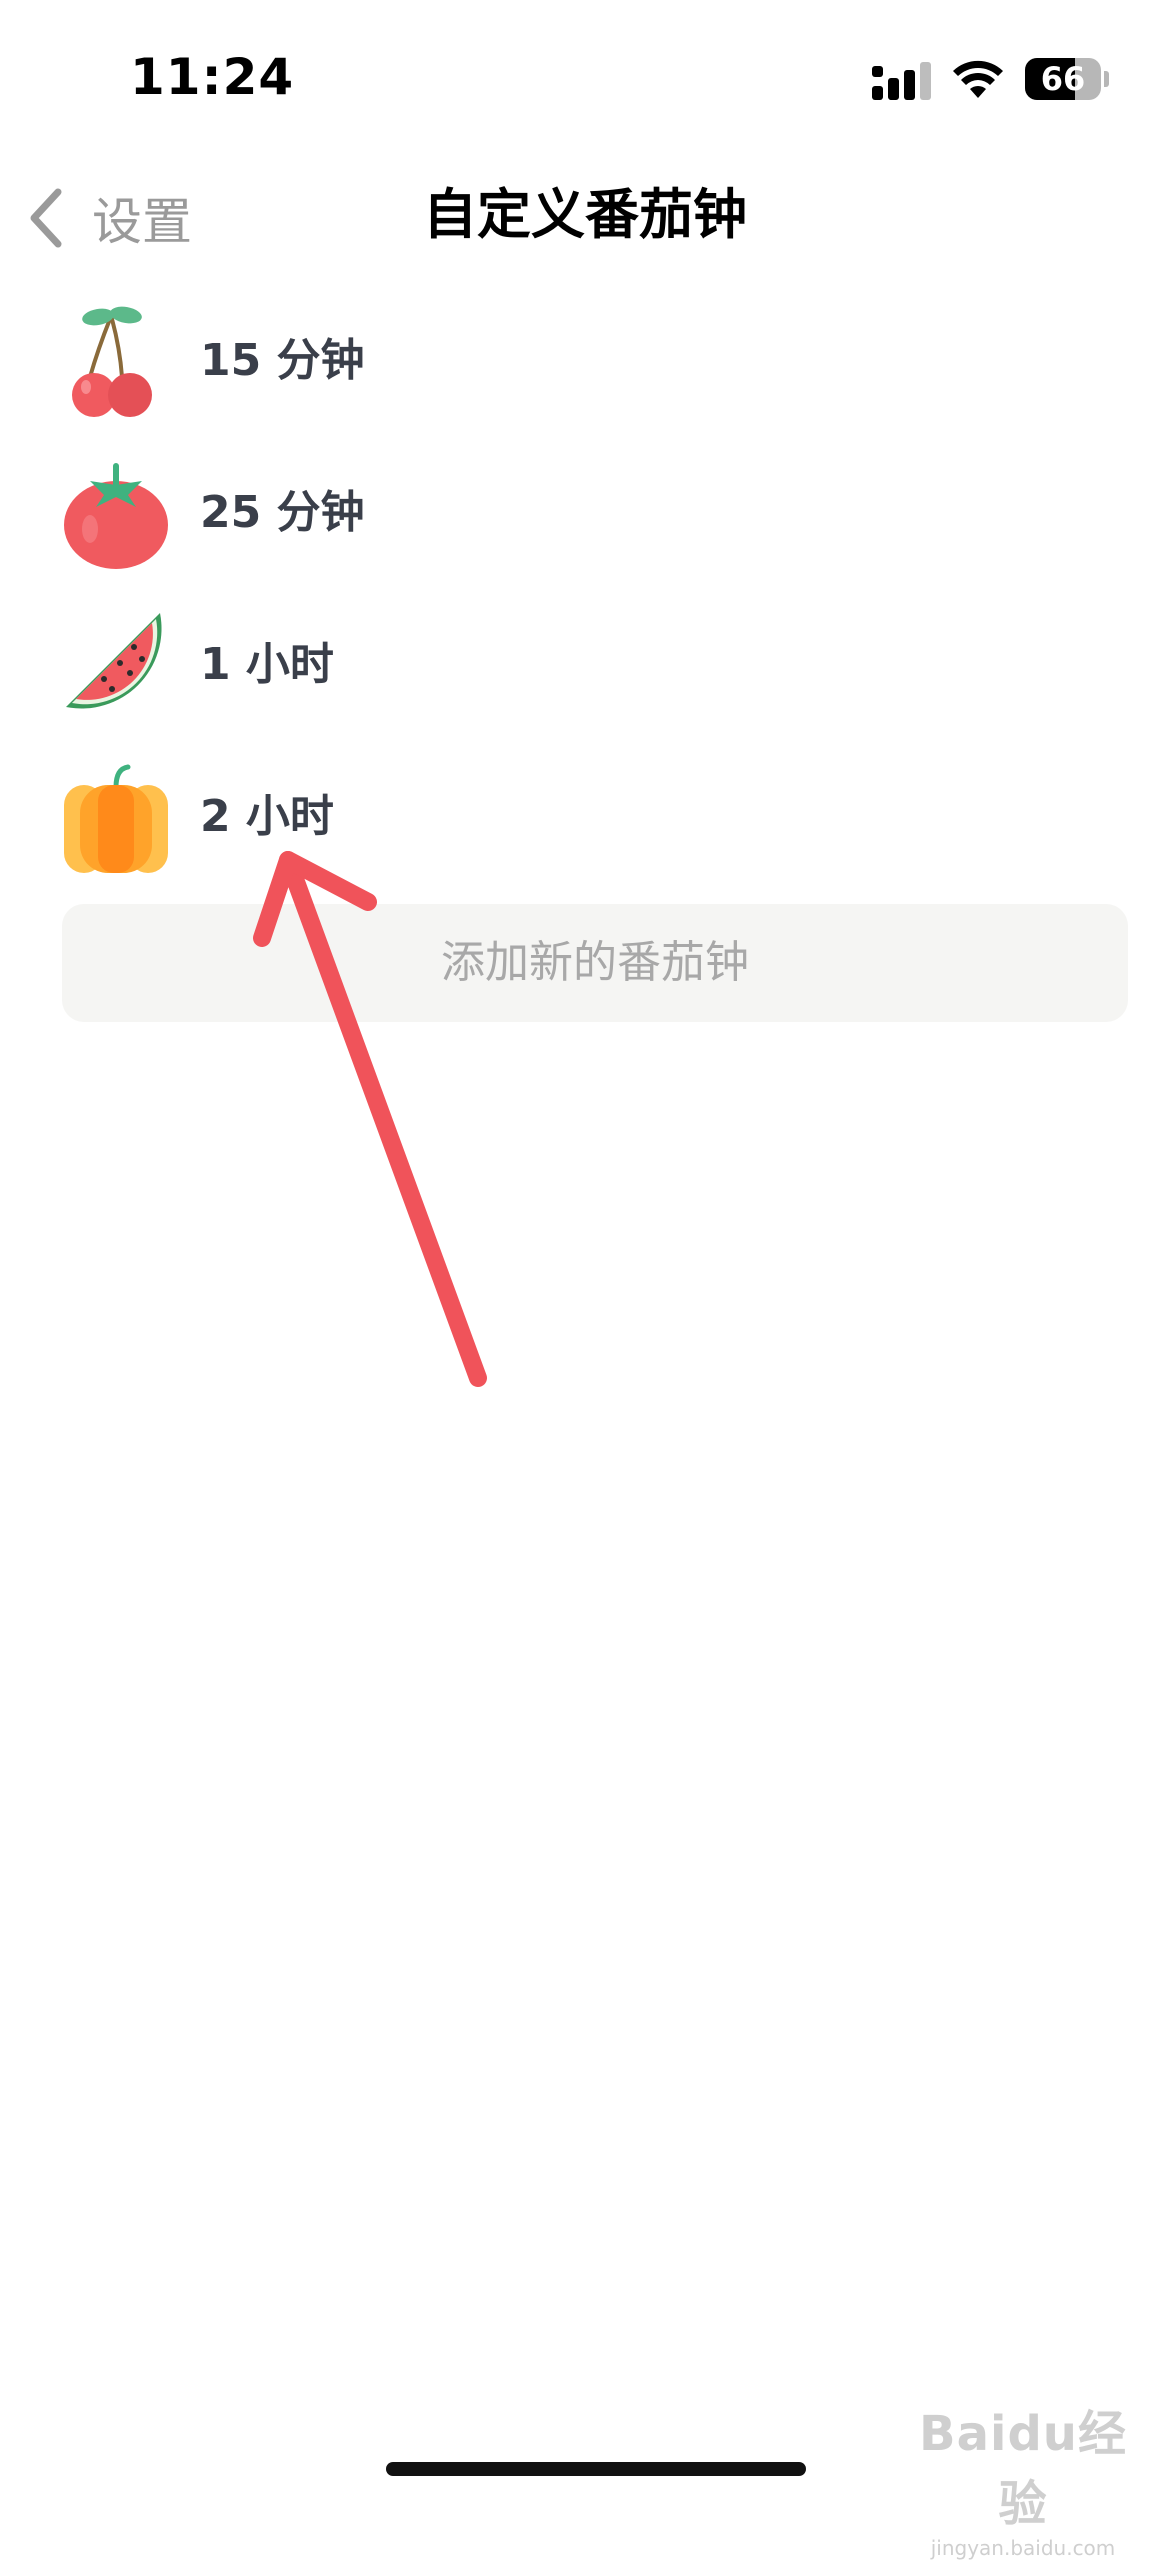 This screenshot has height=2560, width=1170. I want to click on status-bar: 11:24 66, so click(585, 75).